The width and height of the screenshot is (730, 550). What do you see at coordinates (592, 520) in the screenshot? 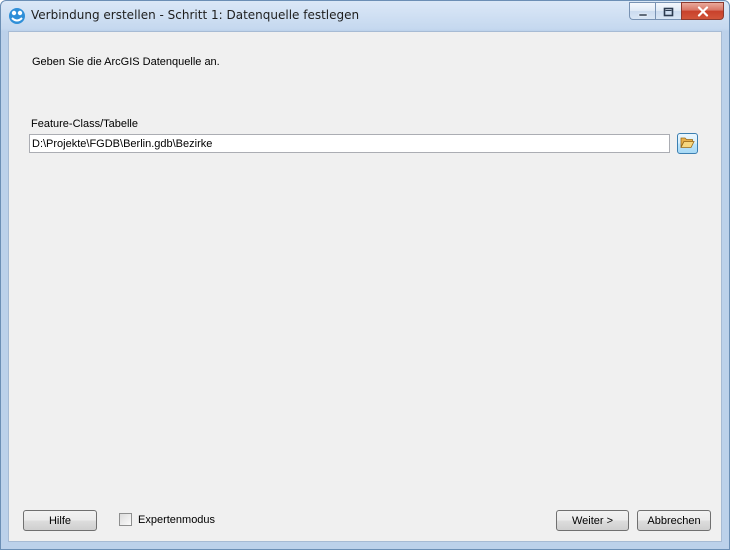
I see `next-button: Weiter >` at bounding box center [592, 520].